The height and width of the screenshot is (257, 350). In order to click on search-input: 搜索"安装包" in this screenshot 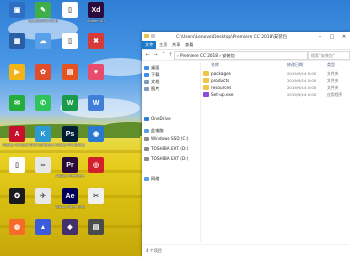, I will do `click(329, 55)`.